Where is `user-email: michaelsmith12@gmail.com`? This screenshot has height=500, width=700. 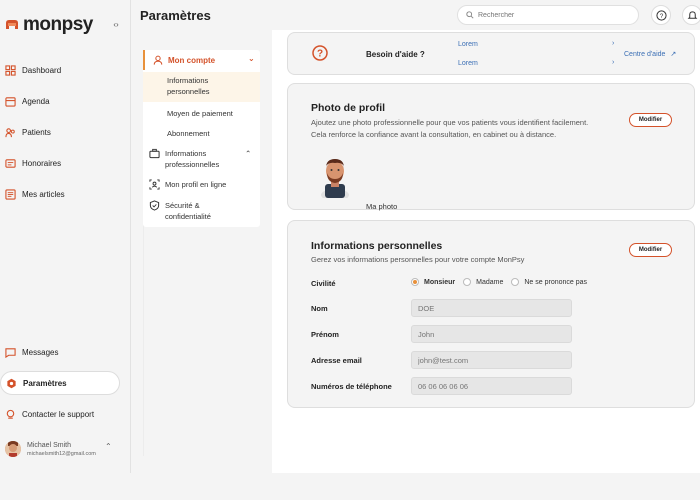
user-email: michaelsmith12@gmail.com is located at coordinates (61, 453).